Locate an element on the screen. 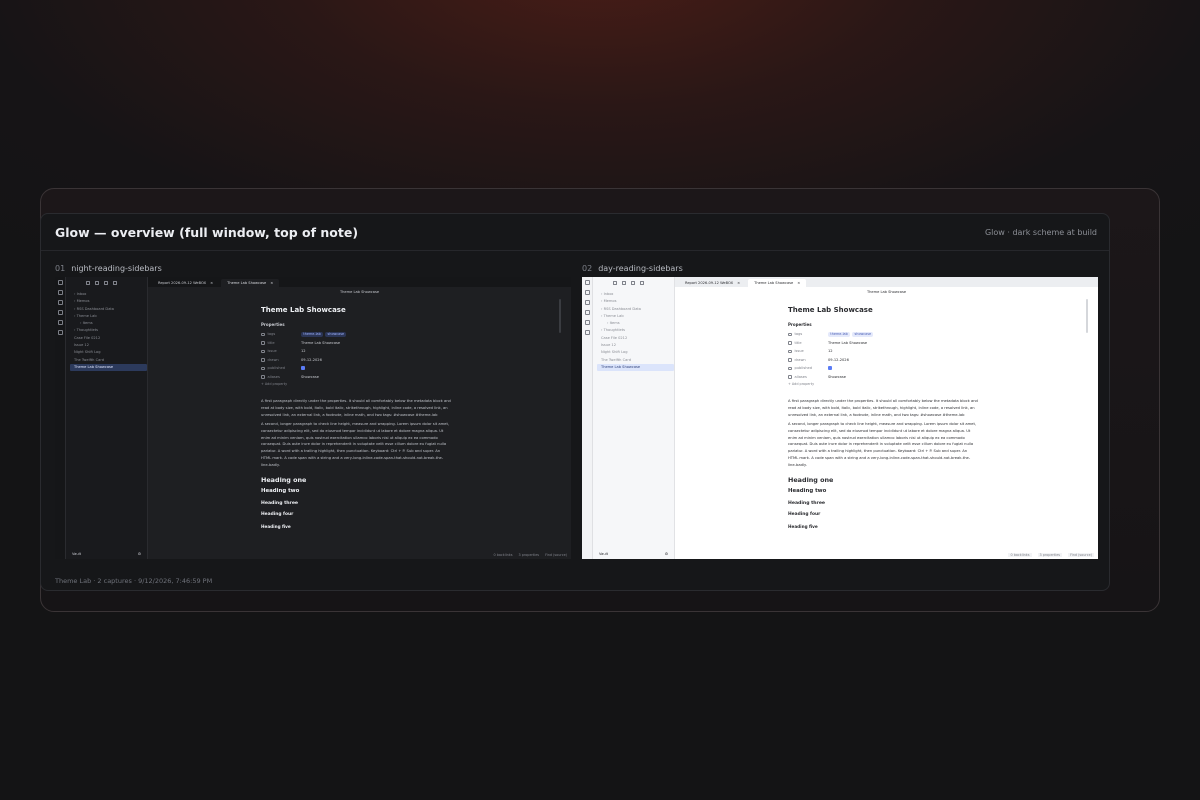  tab-label: Theme Lab Showcase is located at coordinates (774, 283).